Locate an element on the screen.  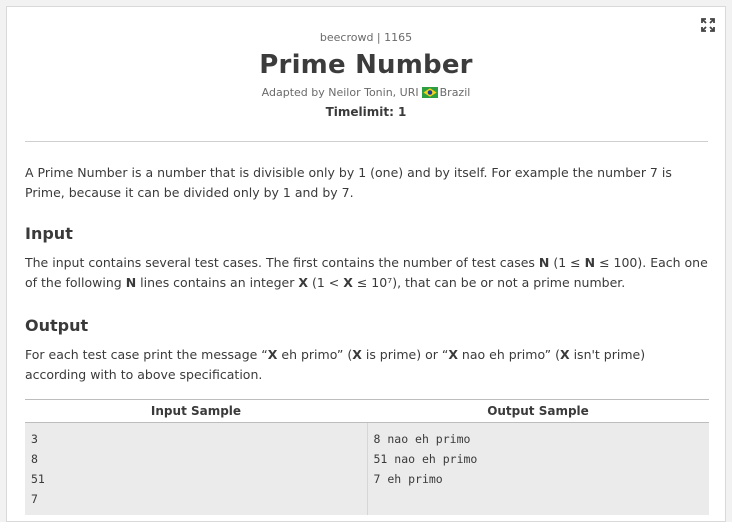
input-text-4: lines contains an integer is located at coordinates (217, 282).